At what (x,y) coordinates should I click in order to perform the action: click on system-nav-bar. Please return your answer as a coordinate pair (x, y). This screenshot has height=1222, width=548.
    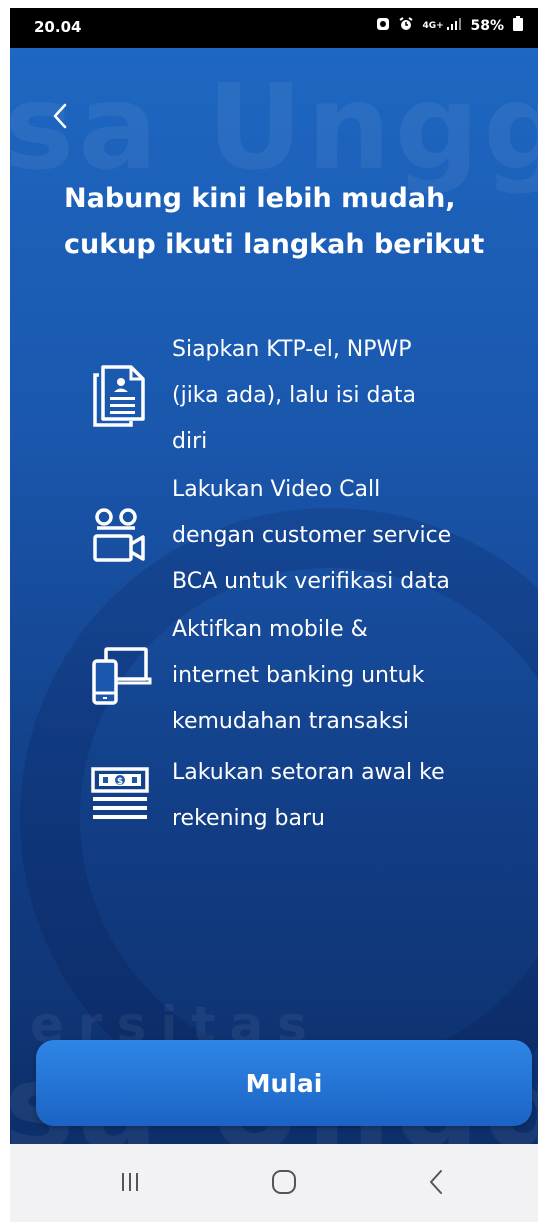
    Looking at the image, I should click on (274, 1183).